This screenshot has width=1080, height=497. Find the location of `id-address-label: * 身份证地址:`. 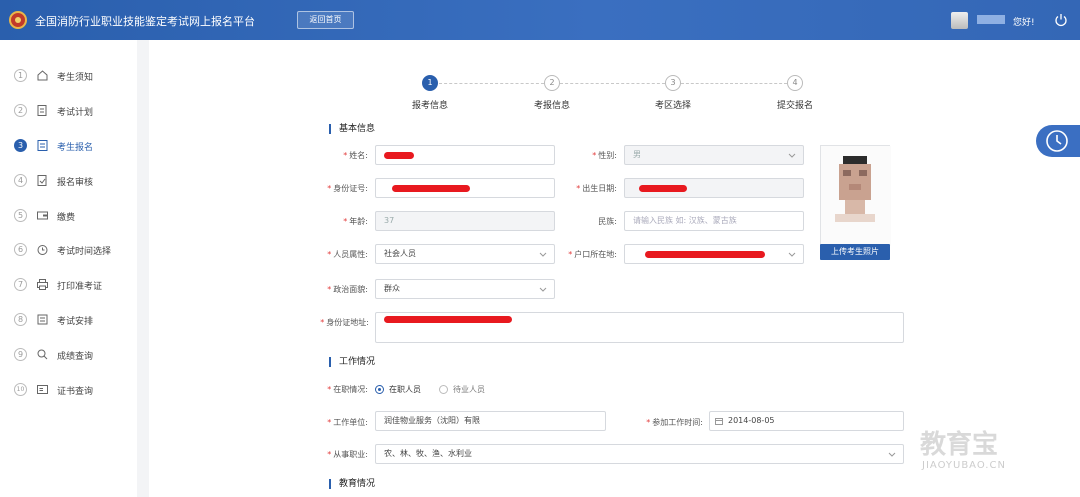

id-address-label: * 身份证地址: is located at coordinates (344, 322).